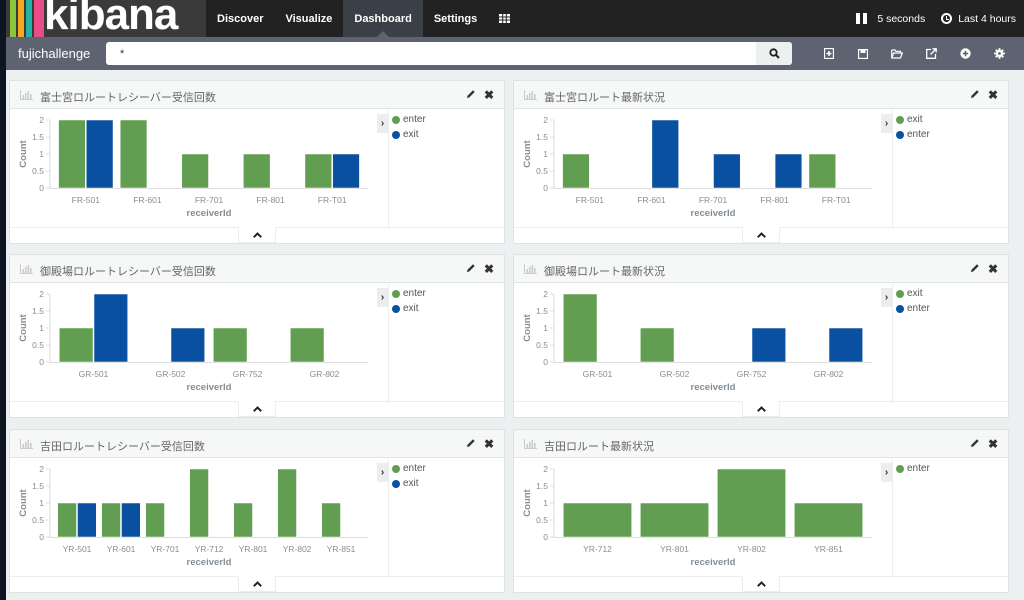 Image resolution: width=1024 pixels, height=600 pixels. Describe the element at coordinates (774, 53) in the screenshot. I see `search-button` at that location.